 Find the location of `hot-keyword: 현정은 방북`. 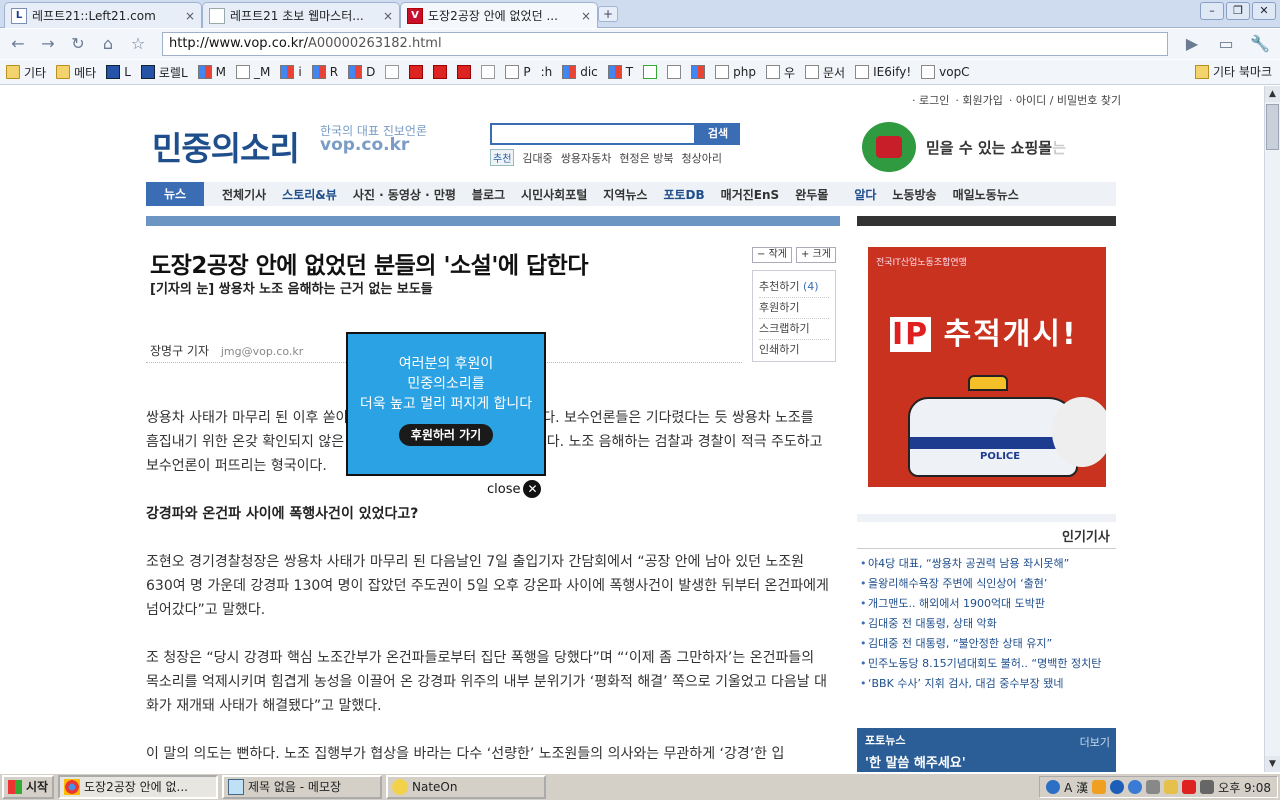

hot-keyword: 현정은 방북 is located at coordinates (646, 158).